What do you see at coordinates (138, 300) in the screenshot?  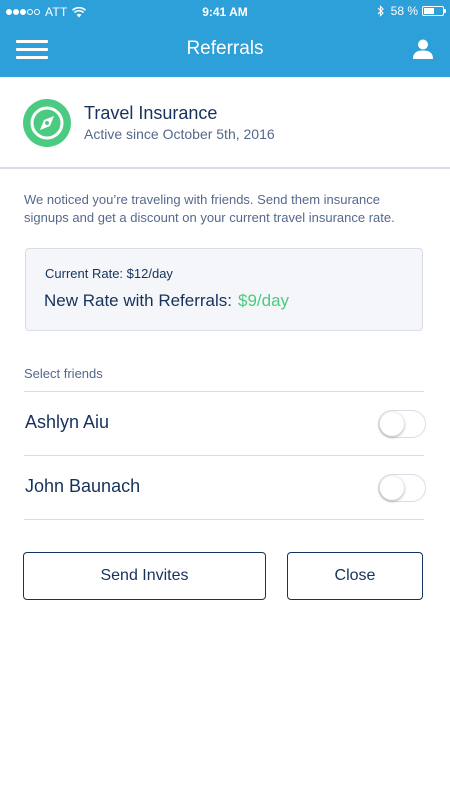 I see `new-rate-label: New Rate with Referrals:` at bounding box center [138, 300].